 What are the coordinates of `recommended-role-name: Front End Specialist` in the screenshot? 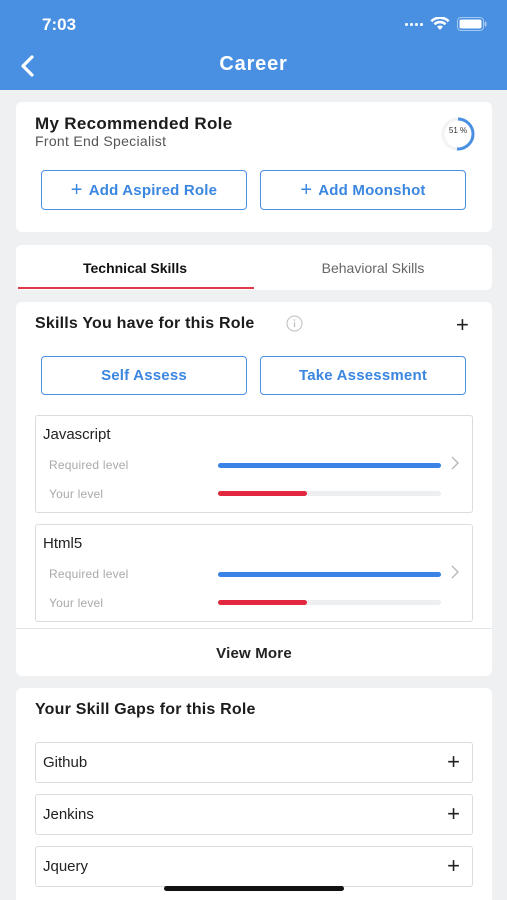 It's located at (101, 141).